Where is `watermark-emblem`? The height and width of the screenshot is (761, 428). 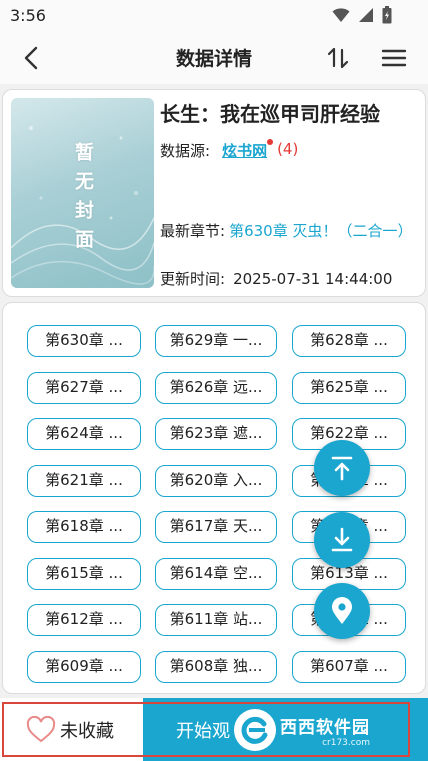
watermark-emblem is located at coordinates (255, 730).